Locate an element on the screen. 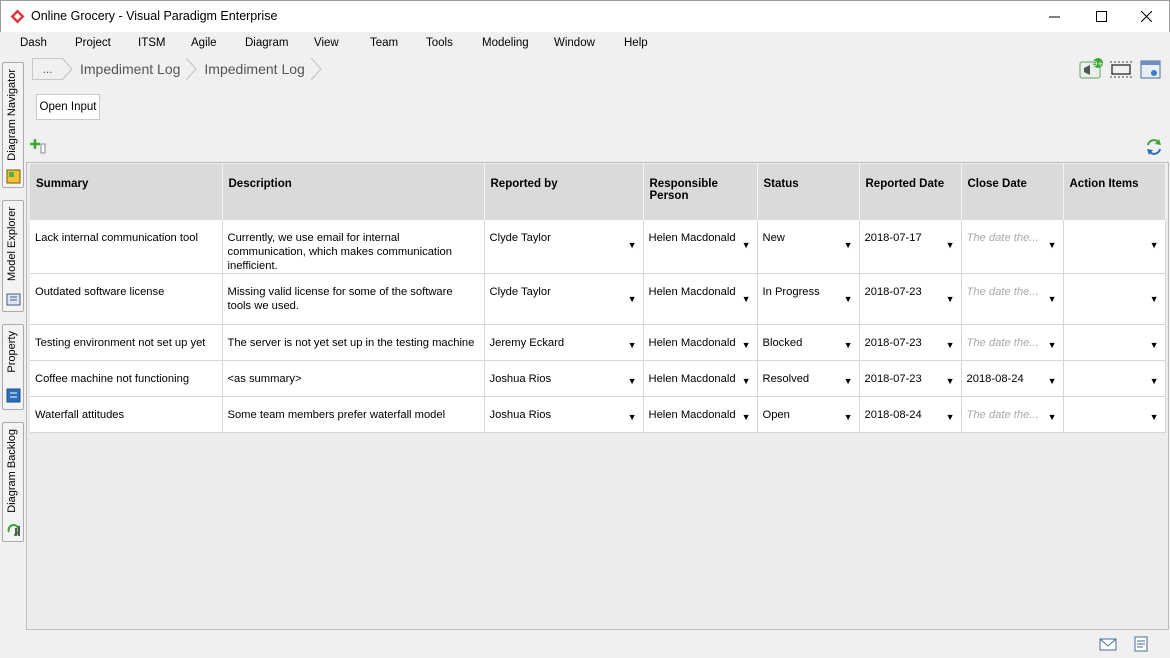  menu-view: View is located at coordinates (326, 43).